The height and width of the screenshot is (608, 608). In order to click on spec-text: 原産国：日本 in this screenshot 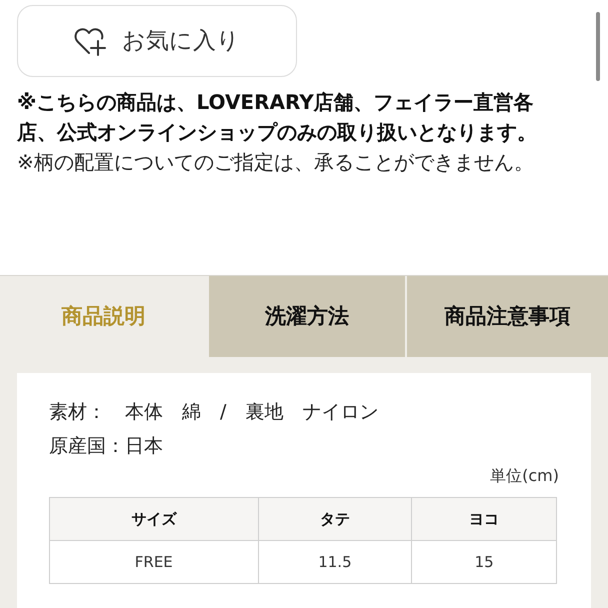, I will do `click(106, 446)`.